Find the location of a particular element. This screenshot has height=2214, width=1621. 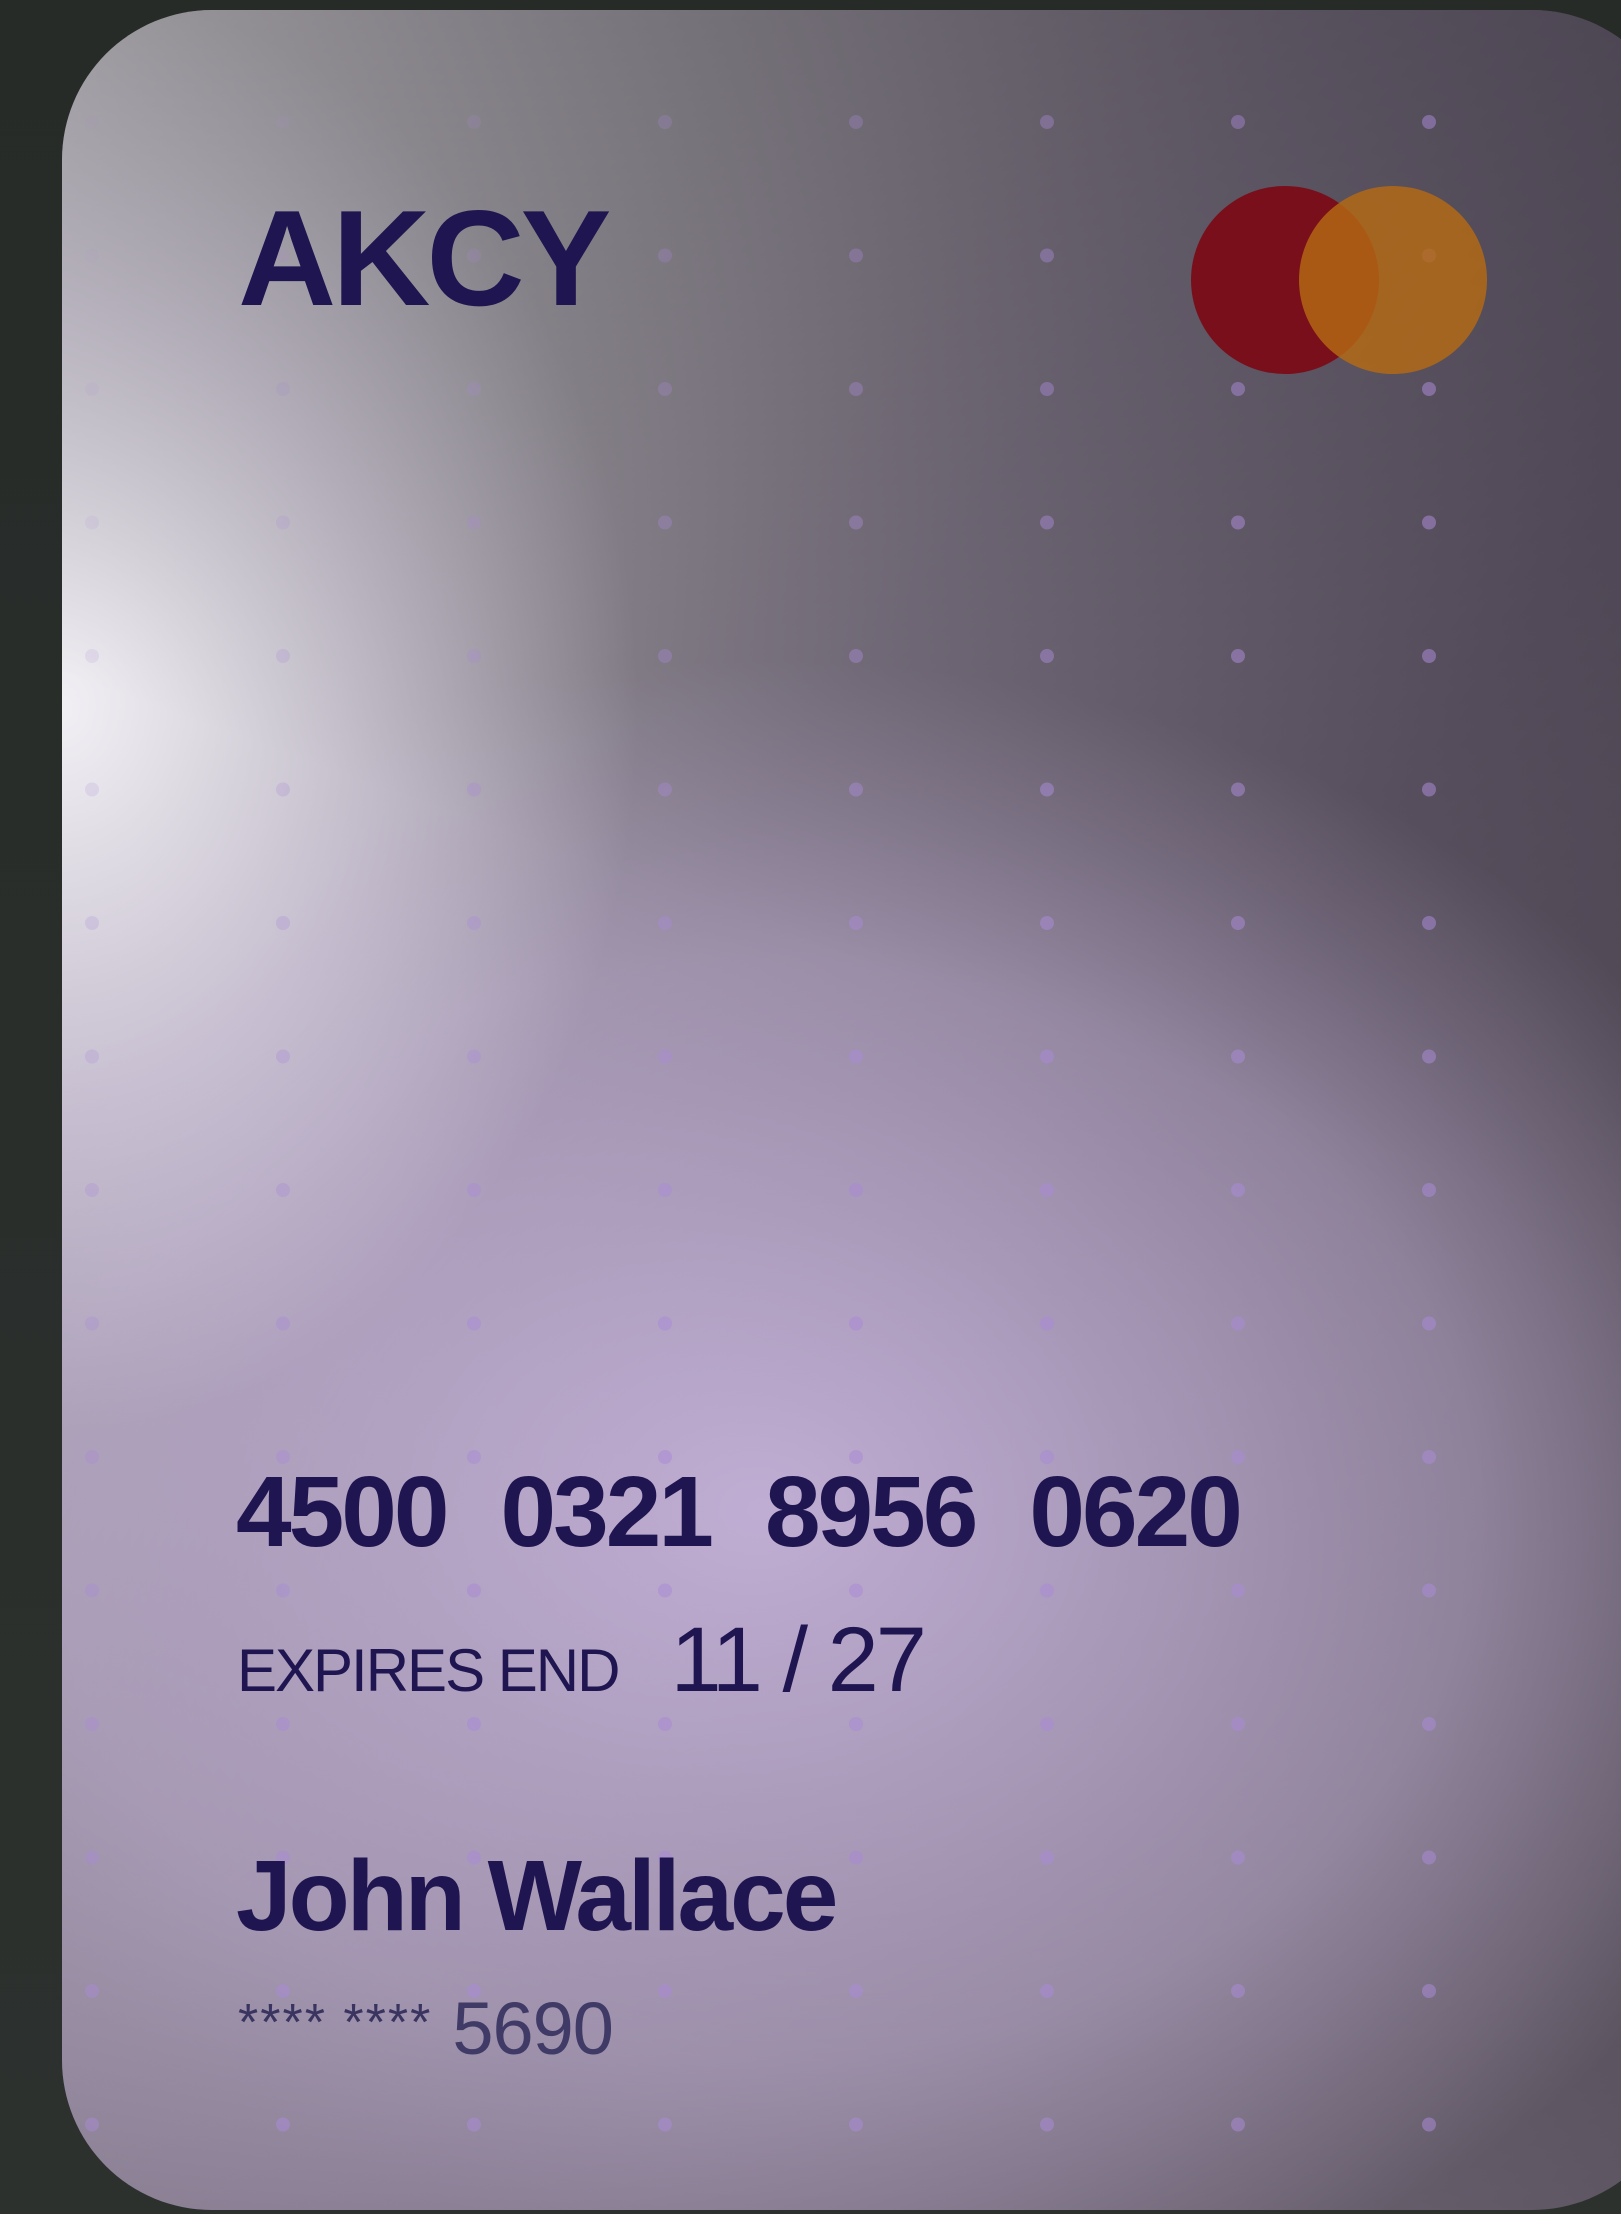

card-number-group-1: 4500 is located at coordinates (342, 1512).